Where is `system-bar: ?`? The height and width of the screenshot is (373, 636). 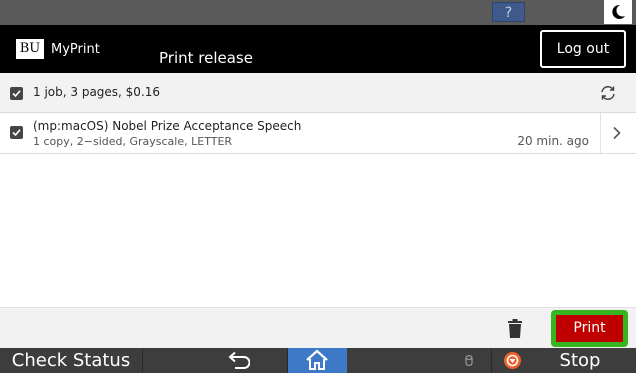 system-bar: ? is located at coordinates (318, 12).